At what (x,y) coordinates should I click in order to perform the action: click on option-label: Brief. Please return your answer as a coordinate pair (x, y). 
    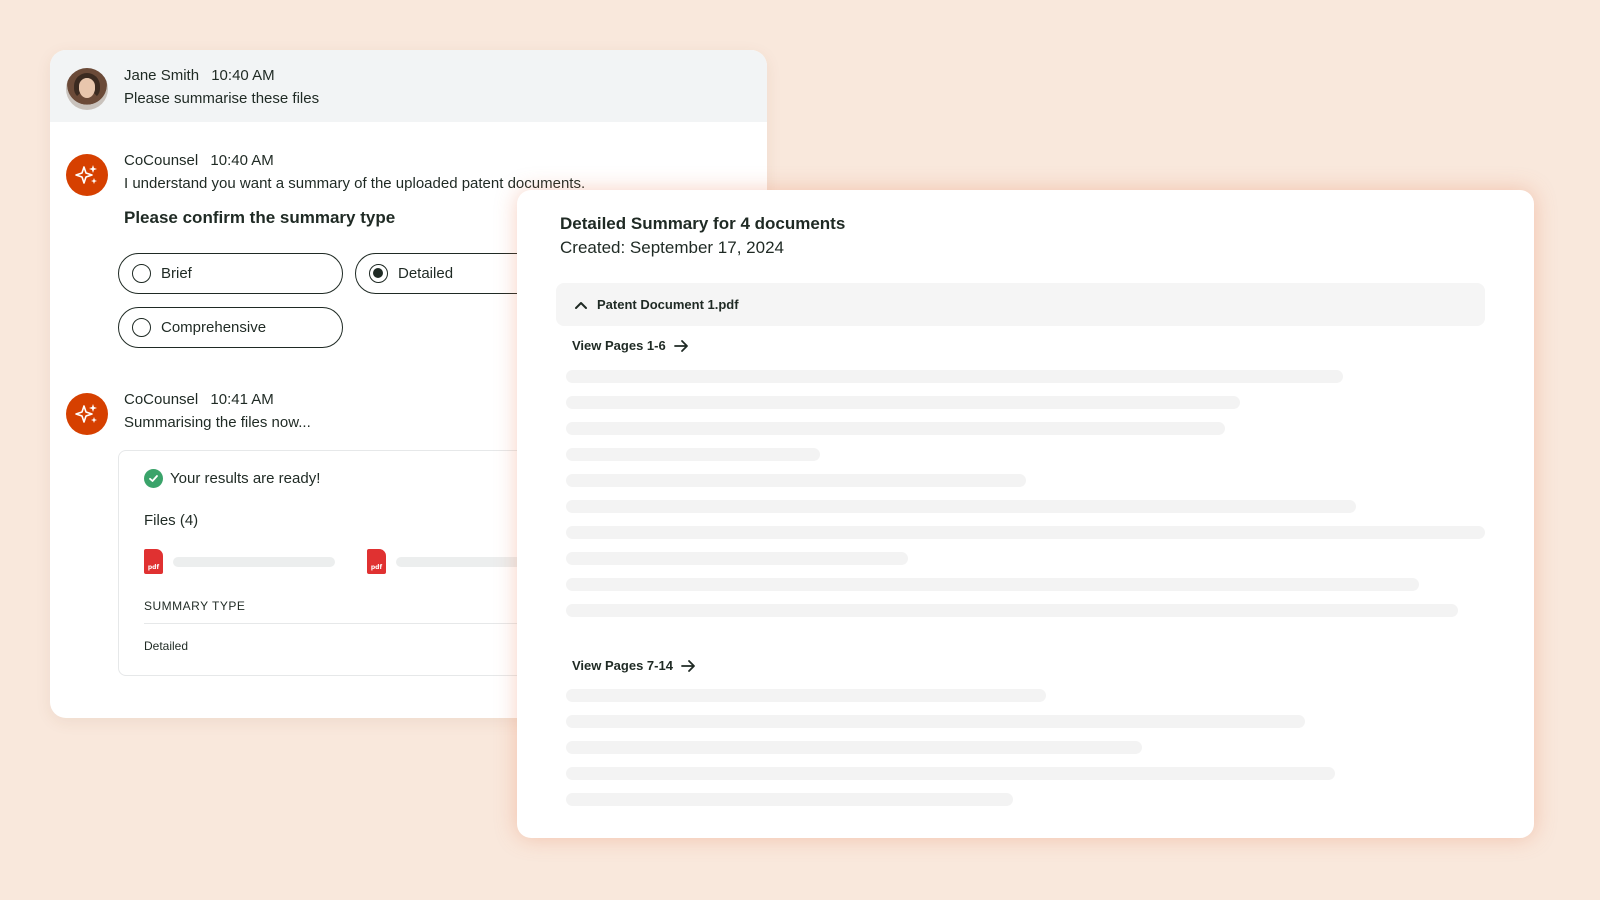
    Looking at the image, I should click on (176, 273).